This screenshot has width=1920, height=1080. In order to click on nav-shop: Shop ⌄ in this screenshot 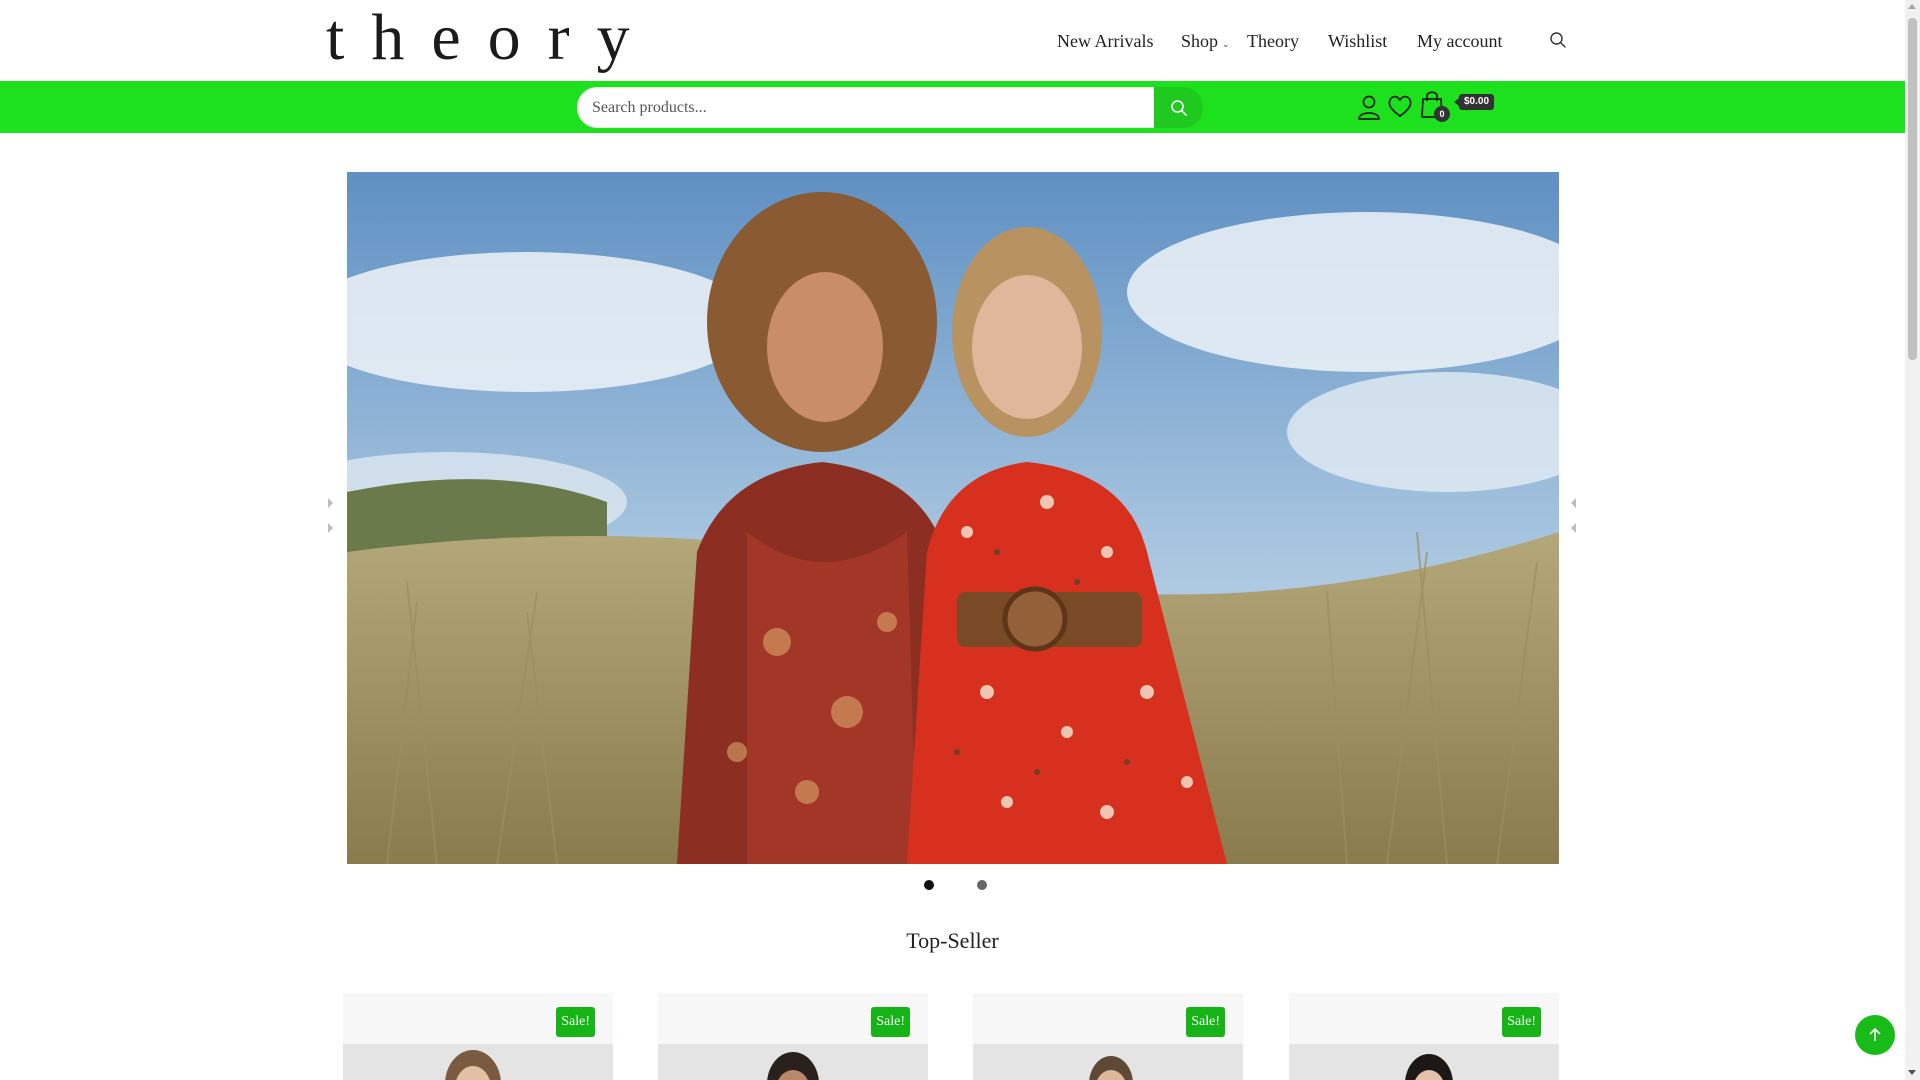, I will do `click(1205, 41)`.